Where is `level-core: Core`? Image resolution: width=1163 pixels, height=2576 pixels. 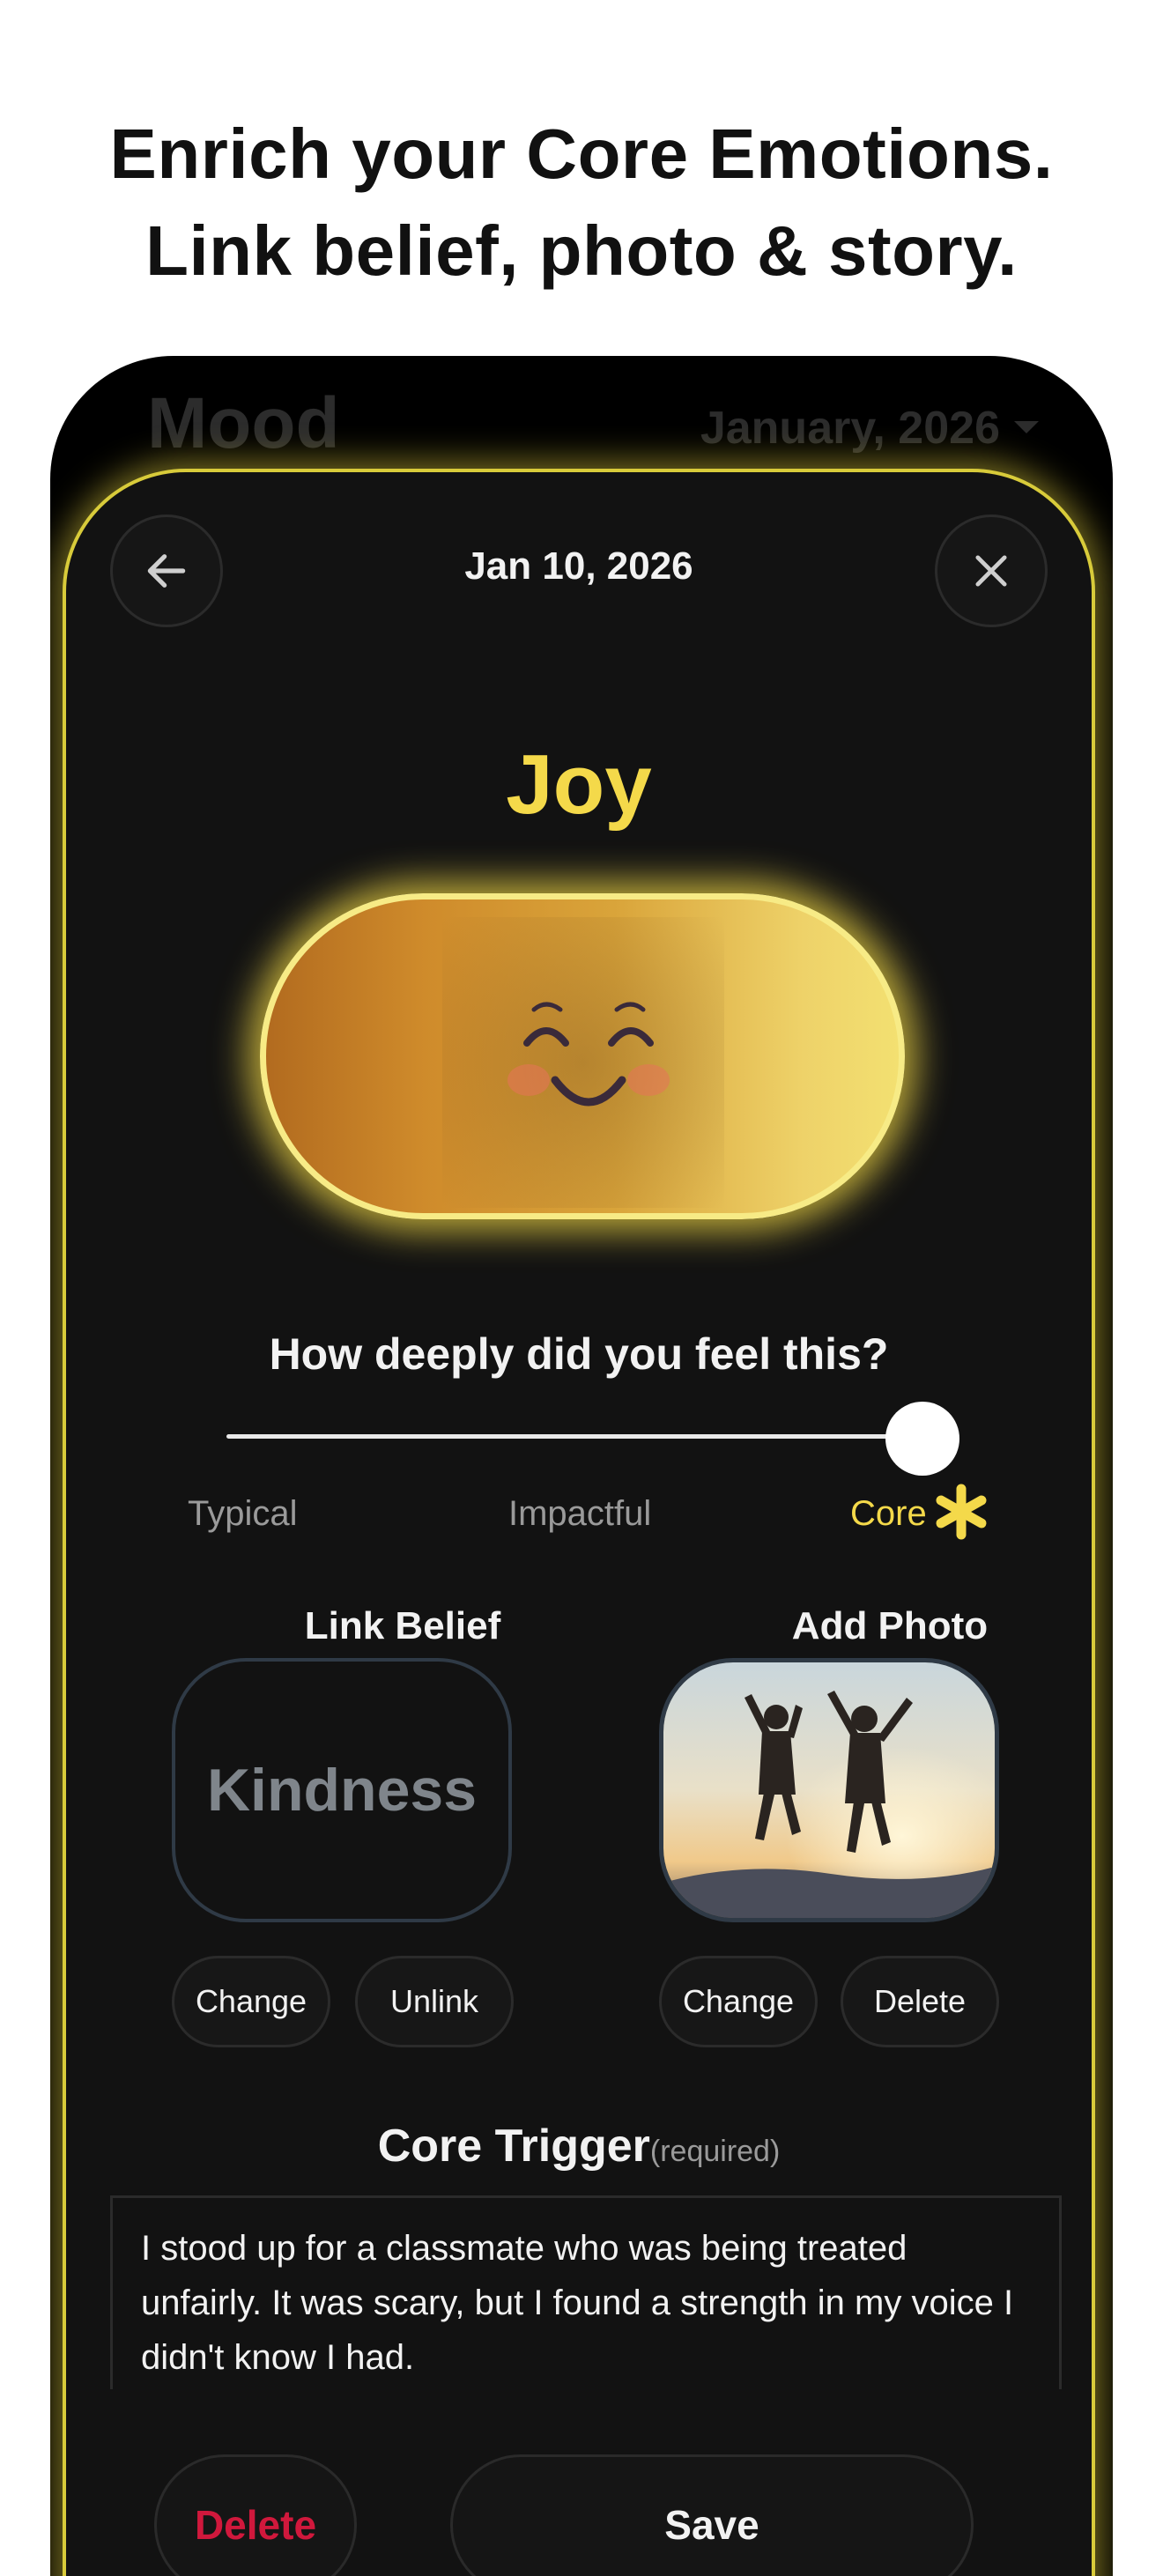 level-core: Core is located at coordinates (889, 1514).